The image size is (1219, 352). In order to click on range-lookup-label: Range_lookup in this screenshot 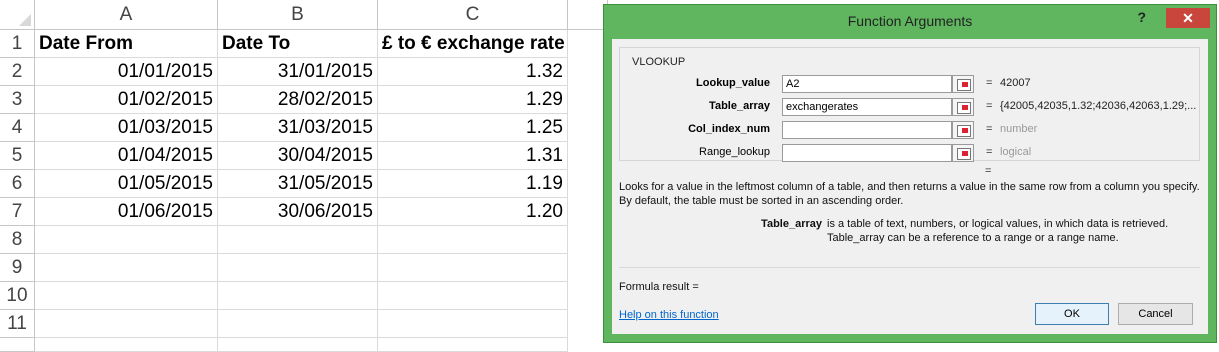, I will do `click(734, 152)`.